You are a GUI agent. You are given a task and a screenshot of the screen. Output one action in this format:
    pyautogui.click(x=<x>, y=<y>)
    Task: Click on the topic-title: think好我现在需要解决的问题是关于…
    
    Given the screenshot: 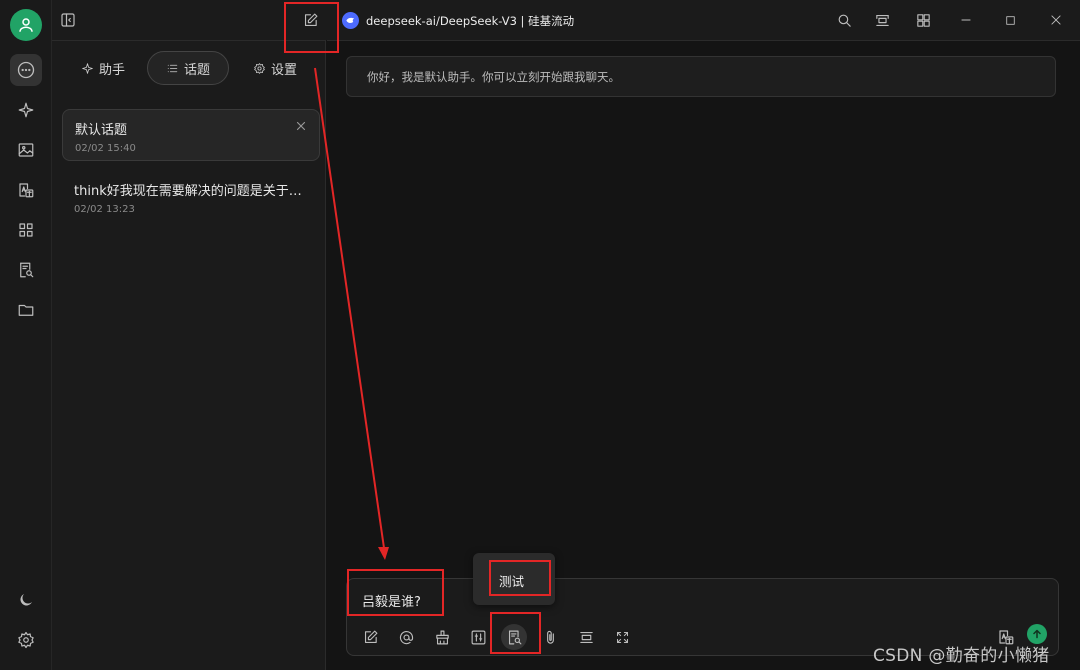 What is the action you would take?
    pyautogui.click(x=188, y=191)
    